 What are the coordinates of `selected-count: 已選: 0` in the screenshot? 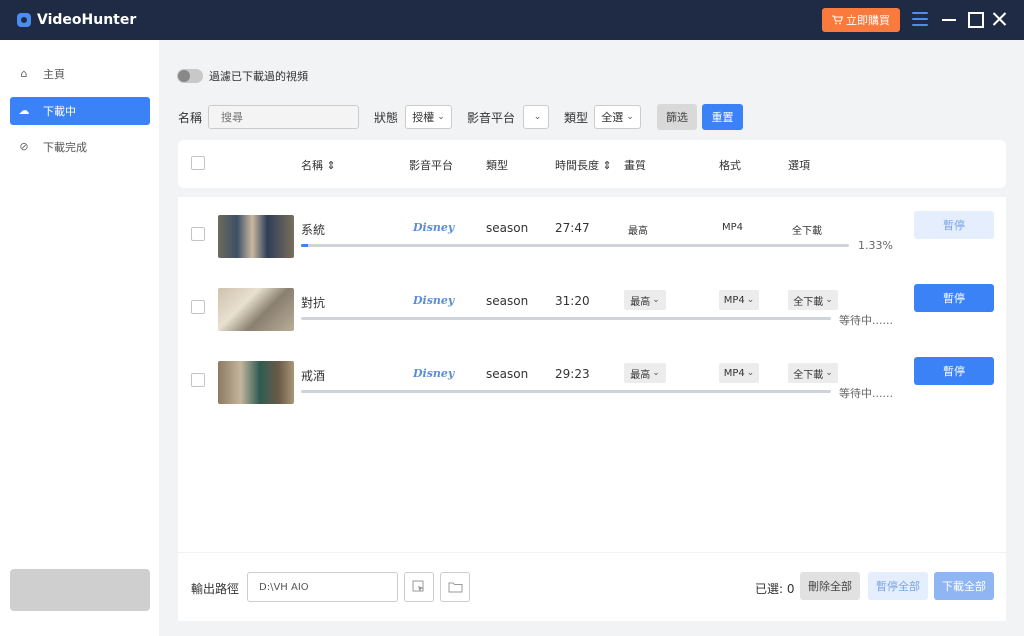 It's located at (775, 589).